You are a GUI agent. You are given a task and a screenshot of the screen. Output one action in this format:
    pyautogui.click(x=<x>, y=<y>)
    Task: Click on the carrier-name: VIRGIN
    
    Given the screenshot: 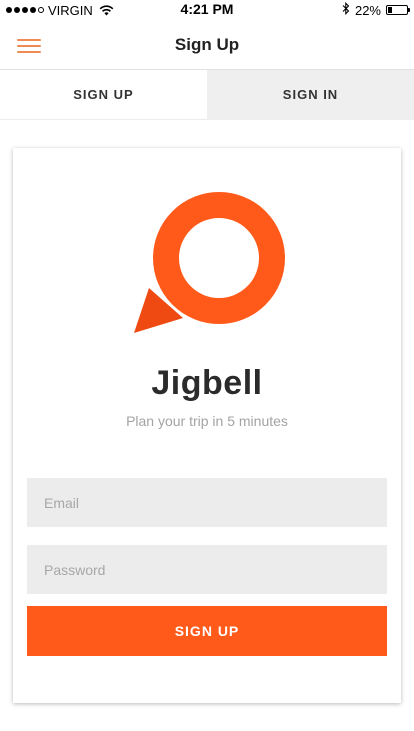 What is the action you would take?
    pyautogui.click(x=70, y=10)
    